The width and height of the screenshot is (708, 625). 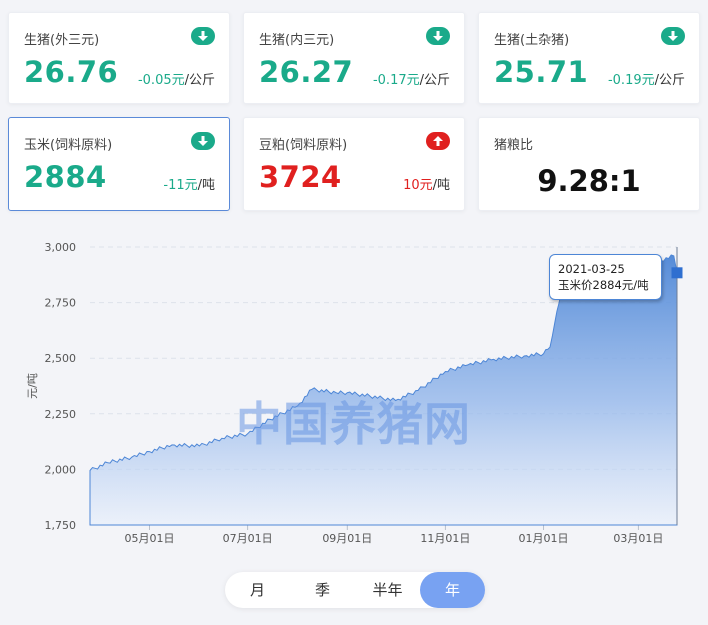 I want to click on card-title: 生猪(外三元), so click(x=62, y=40).